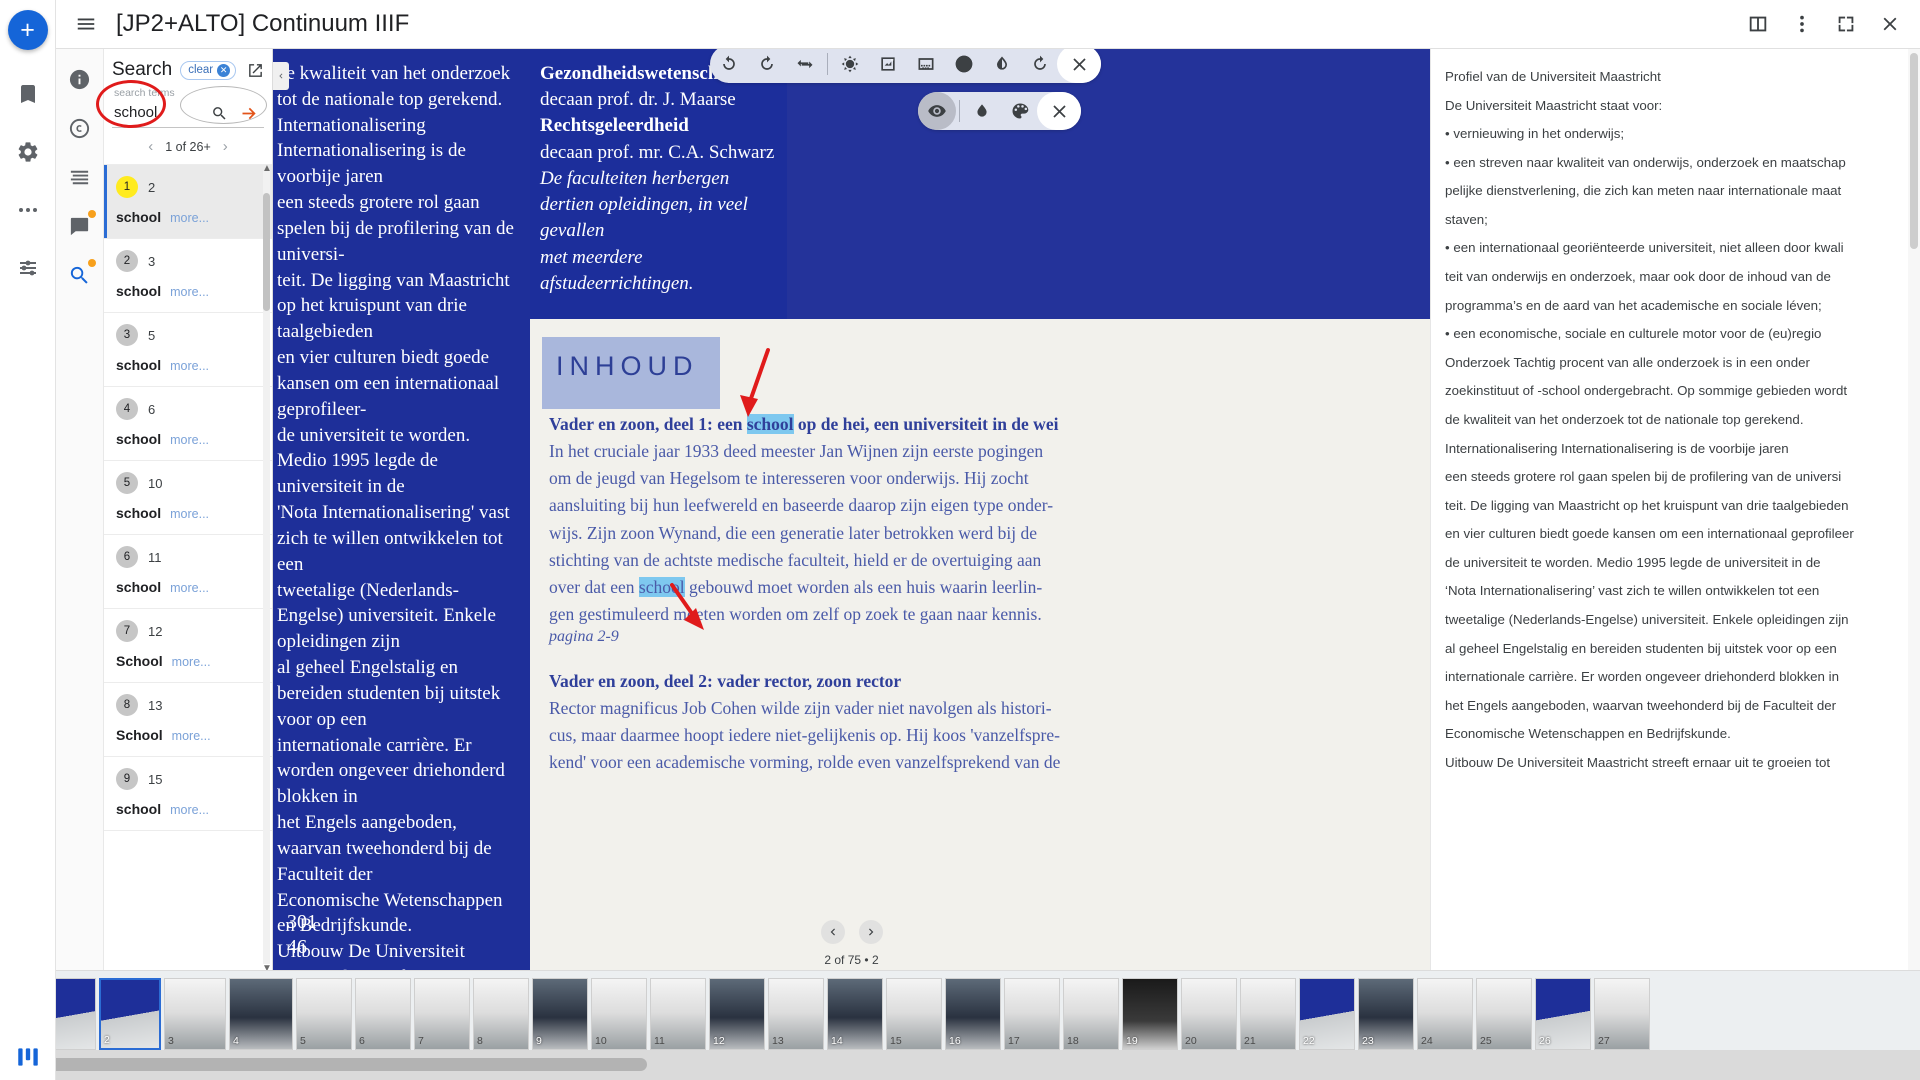 This screenshot has width=1920, height=1080. Describe the element at coordinates (805, 64) in the screenshot. I see `flip-horizontal-icon` at that location.